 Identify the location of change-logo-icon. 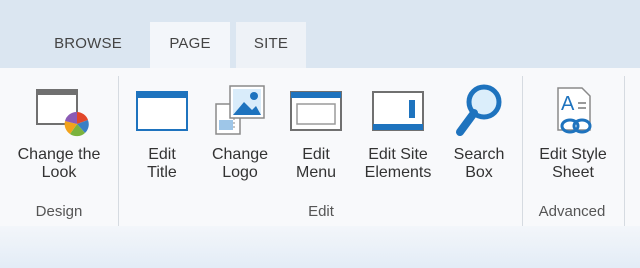
(240, 110).